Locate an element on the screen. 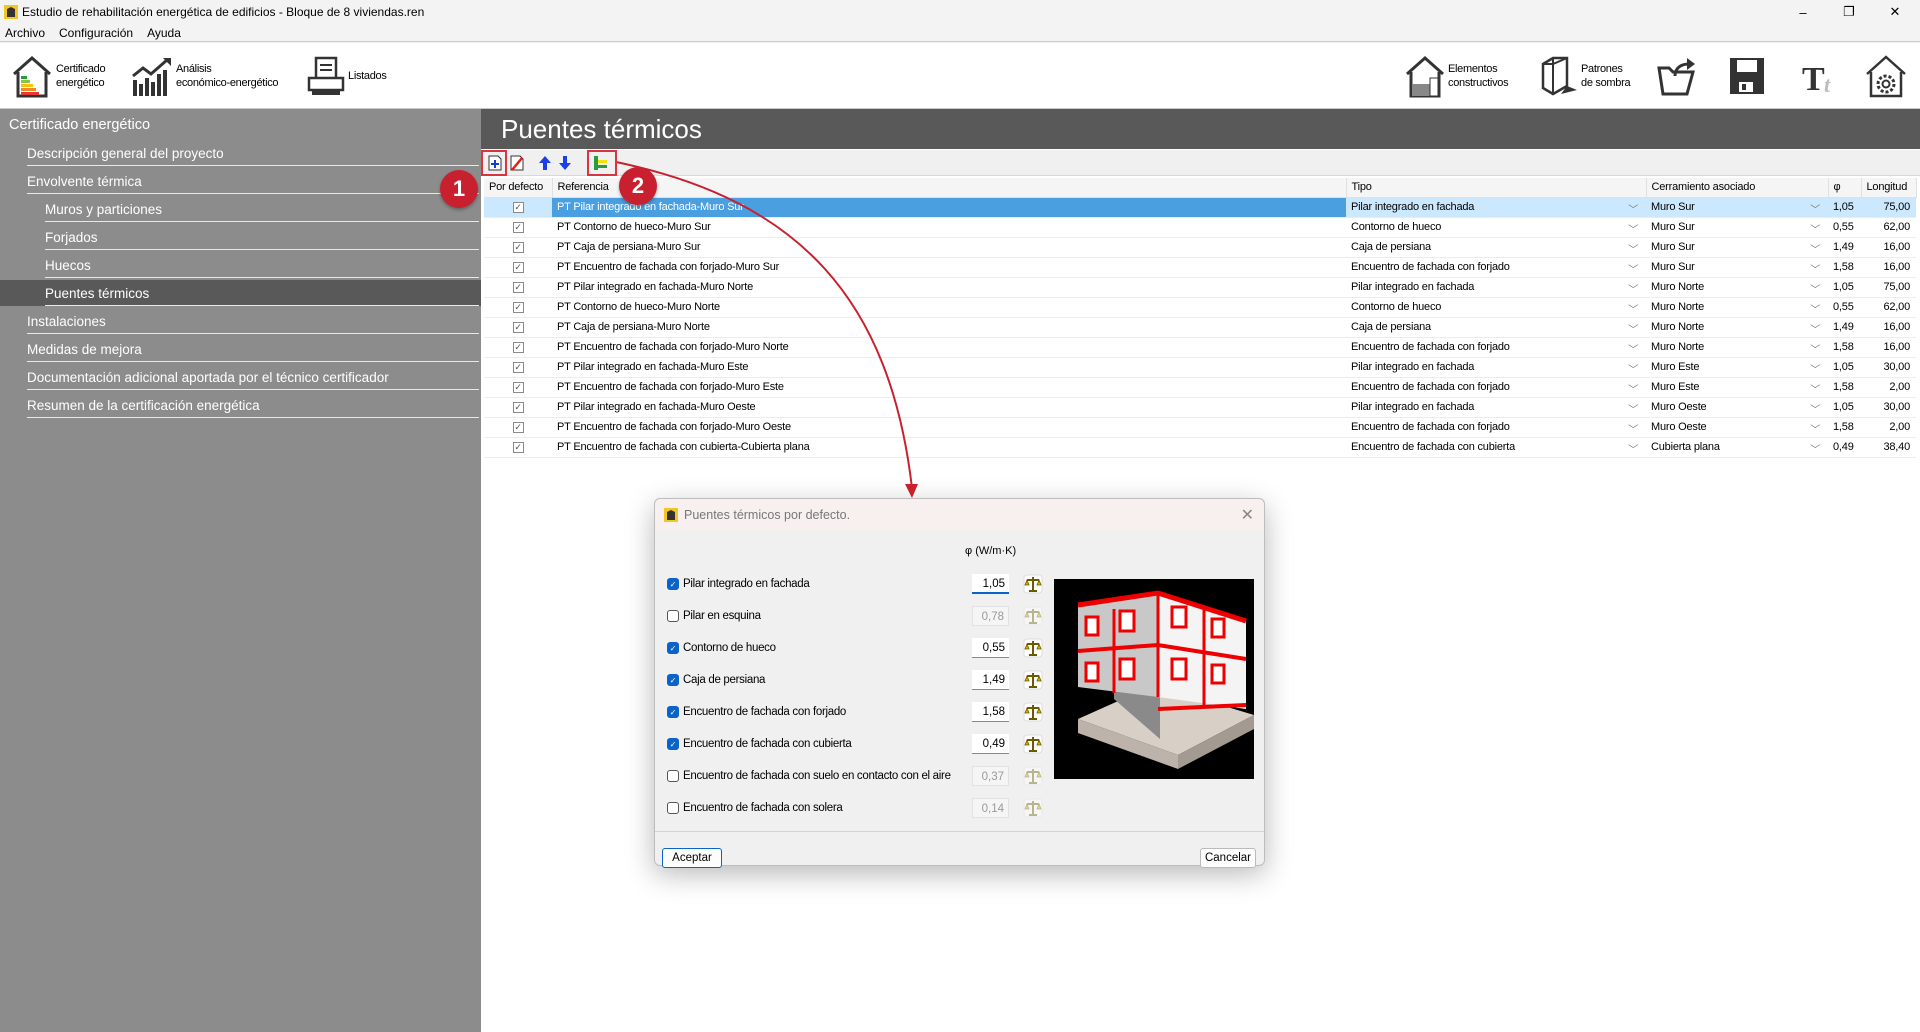  phi-input: 1,58 is located at coordinates (990, 712).